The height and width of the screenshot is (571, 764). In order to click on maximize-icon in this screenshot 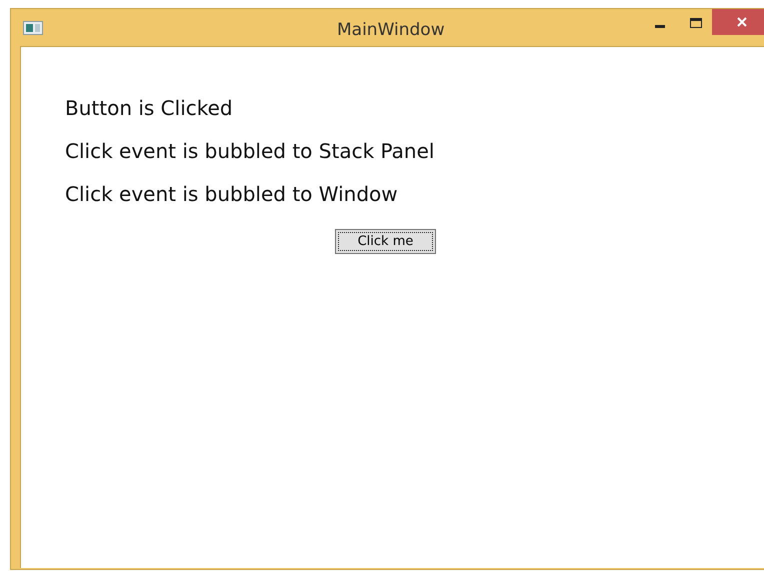, I will do `click(696, 23)`.